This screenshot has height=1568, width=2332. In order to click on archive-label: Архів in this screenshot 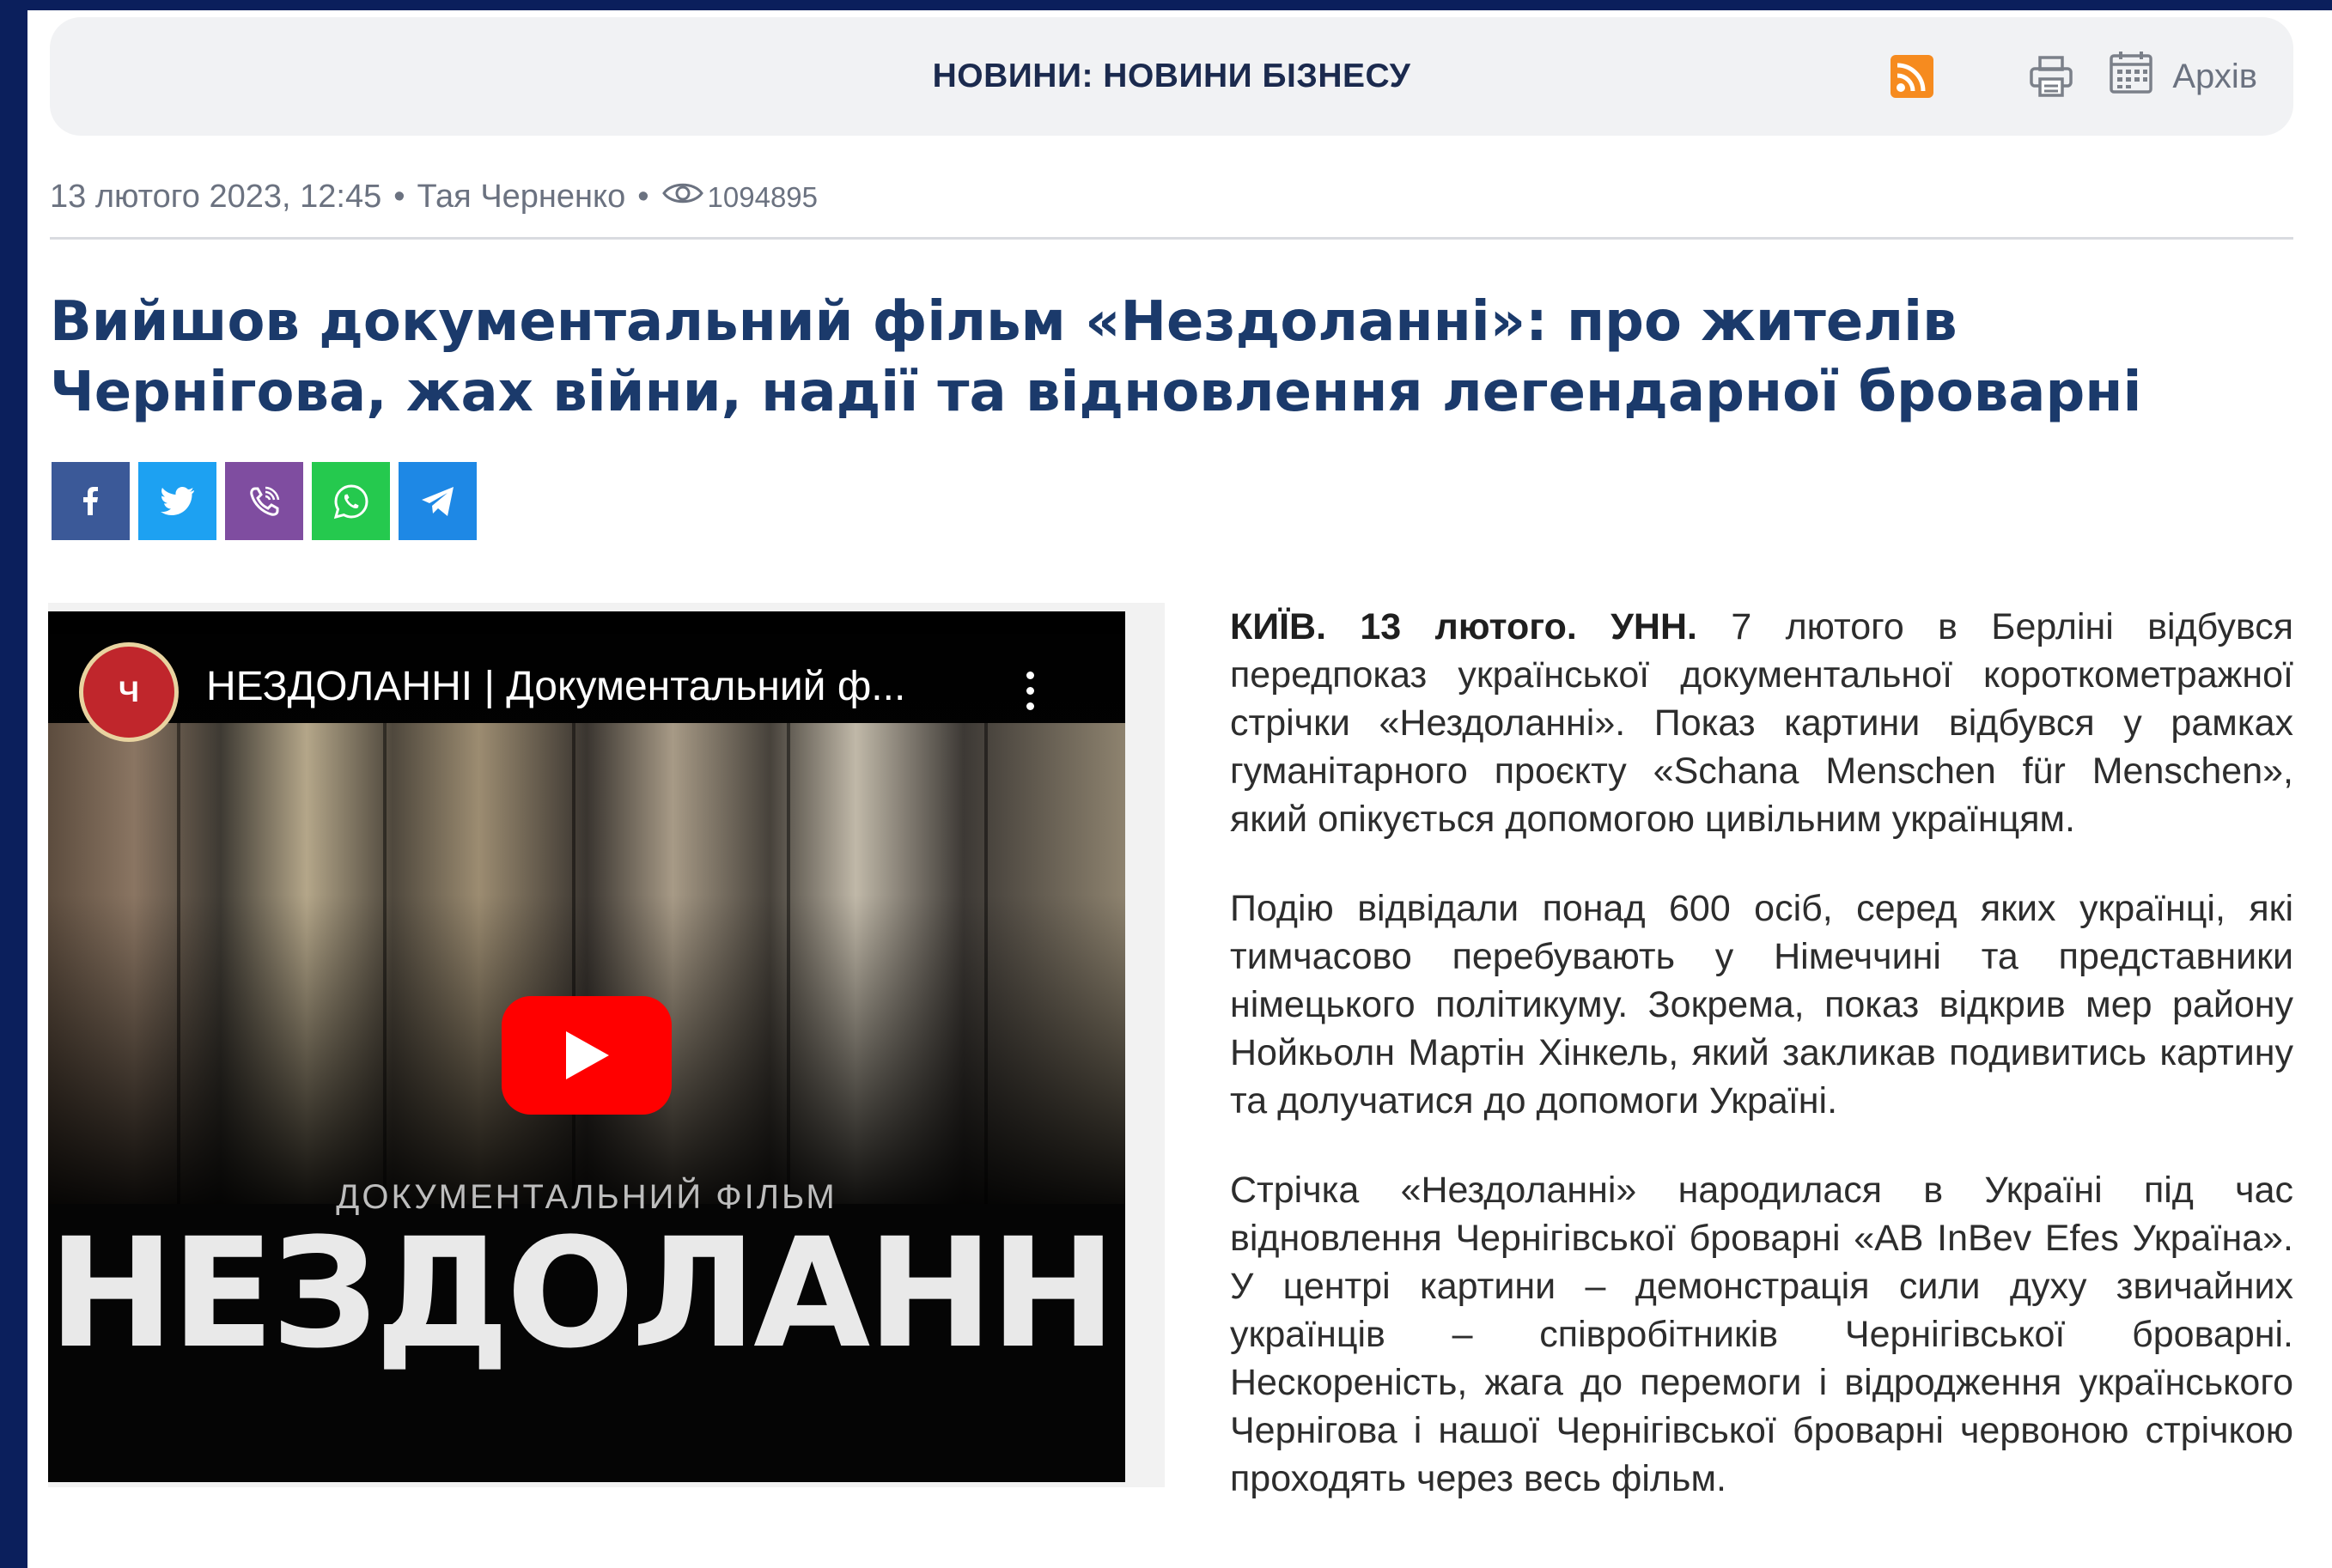, I will do `click(2214, 76)`.